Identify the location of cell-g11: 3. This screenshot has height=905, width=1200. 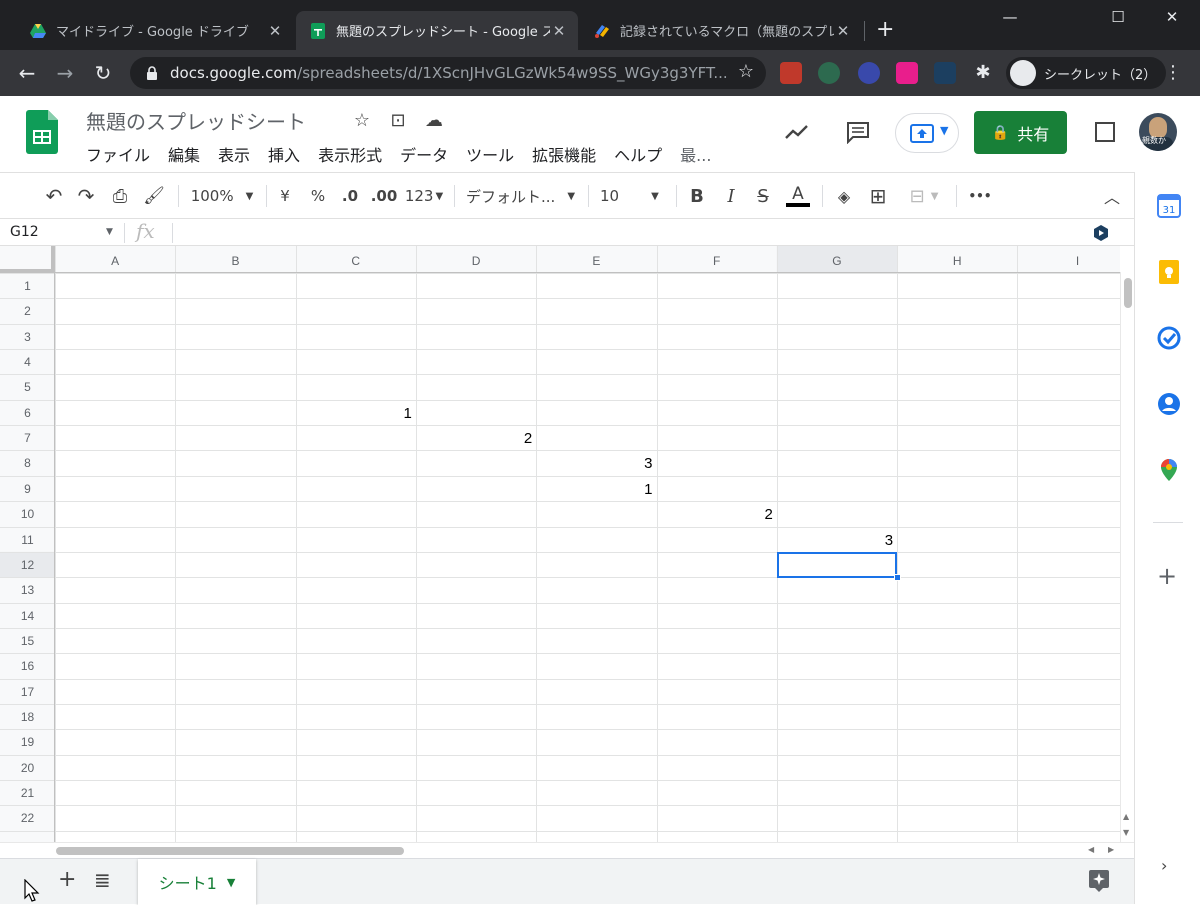
(837, 539).